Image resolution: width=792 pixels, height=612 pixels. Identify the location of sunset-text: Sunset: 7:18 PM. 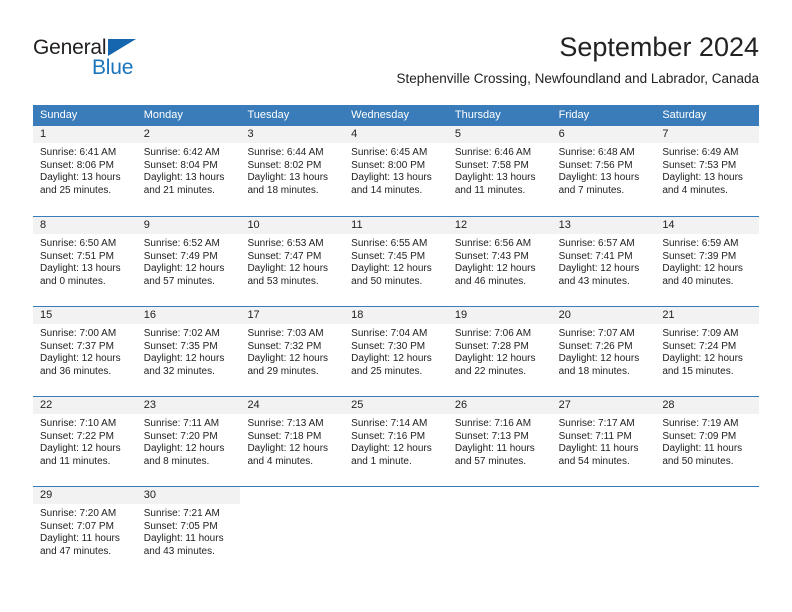
(284, 436).